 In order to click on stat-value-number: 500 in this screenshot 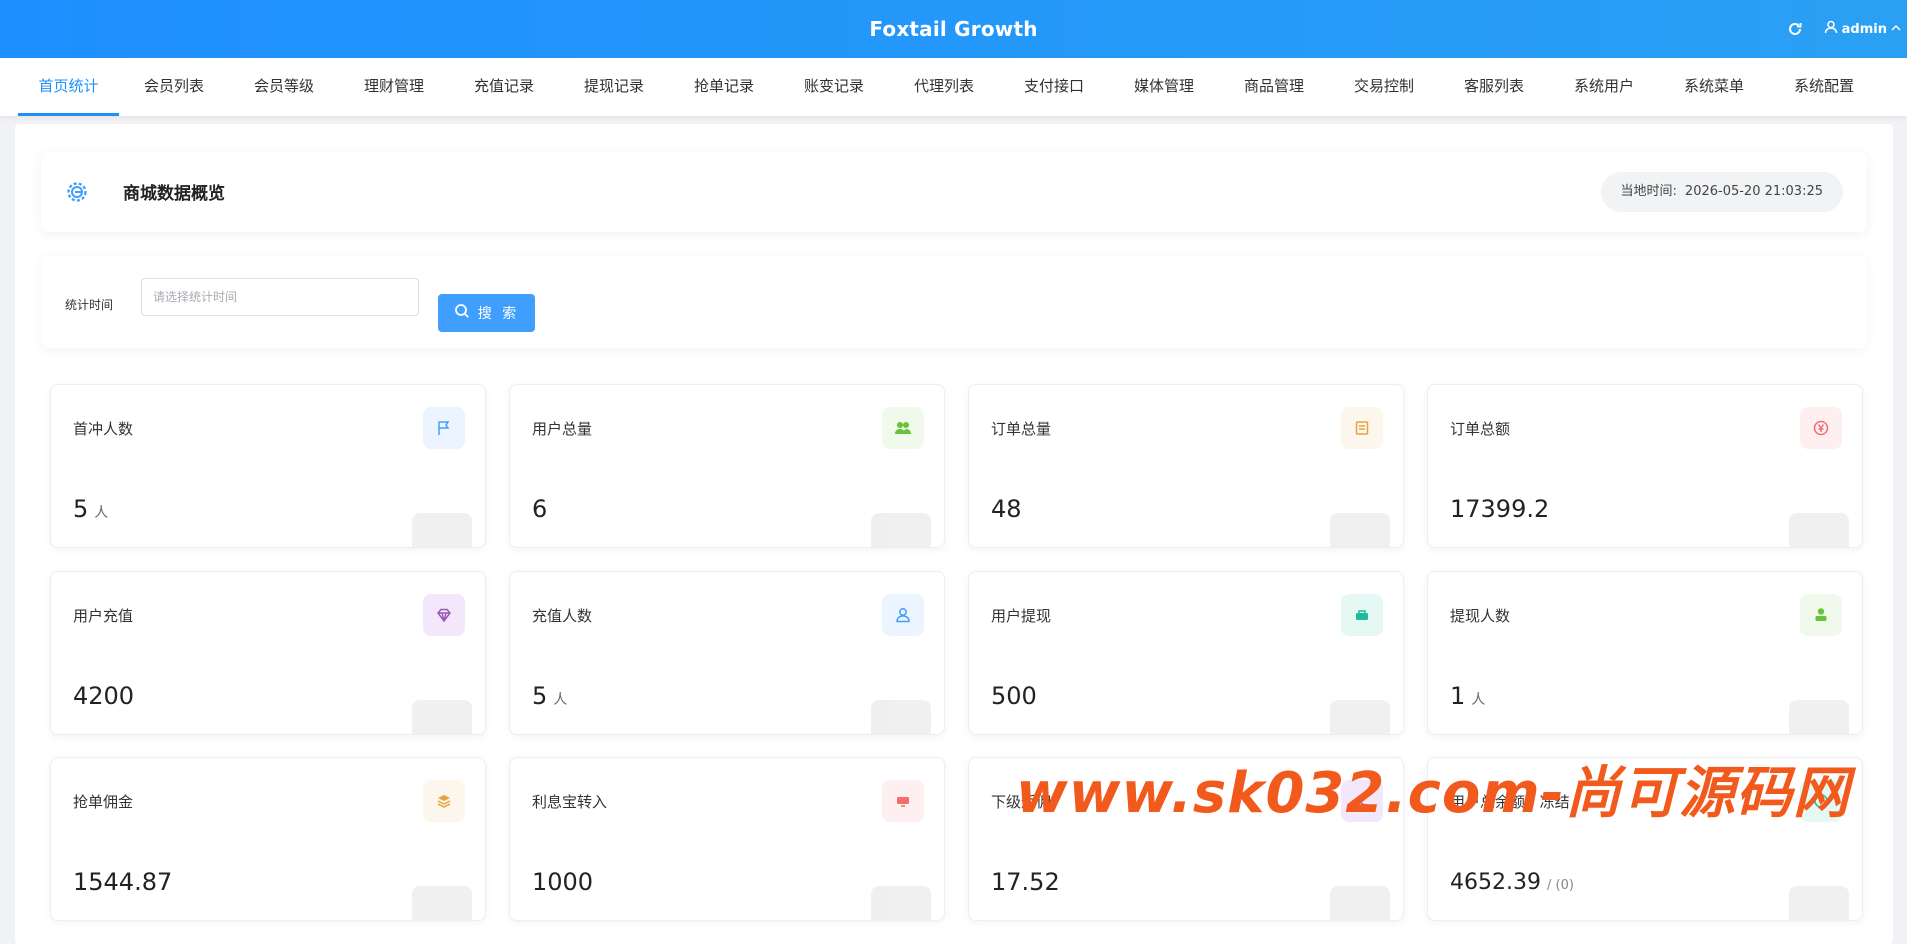, I will do `click(1014, 696)`.